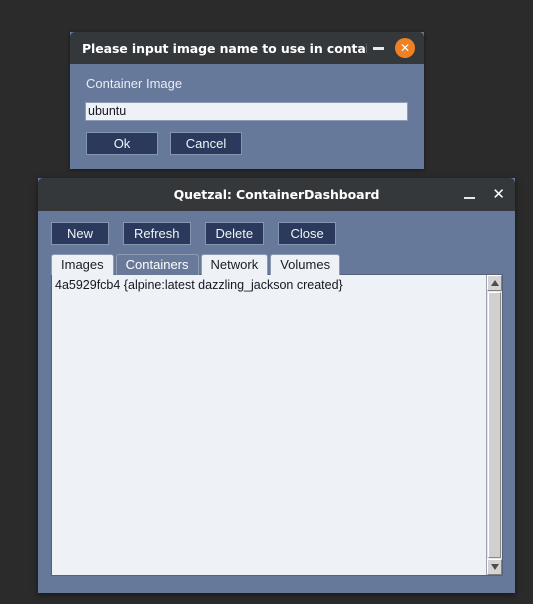  I want to click on scroll-up-button, so click(494, 283).